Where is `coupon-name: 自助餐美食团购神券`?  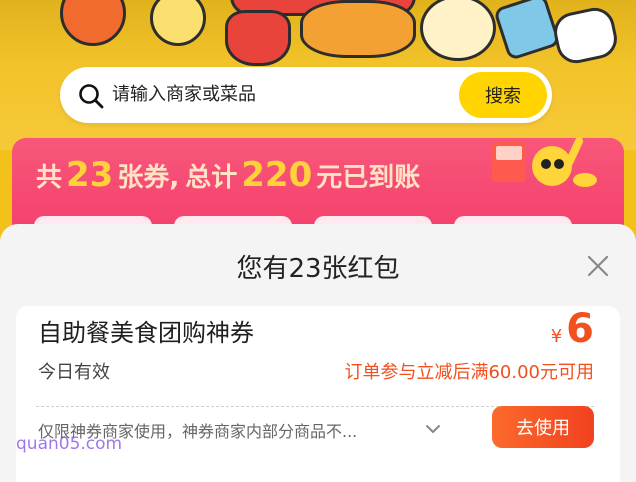
coupon-name: 自助餐美食团购神券 is located at coordinates (146, 333).